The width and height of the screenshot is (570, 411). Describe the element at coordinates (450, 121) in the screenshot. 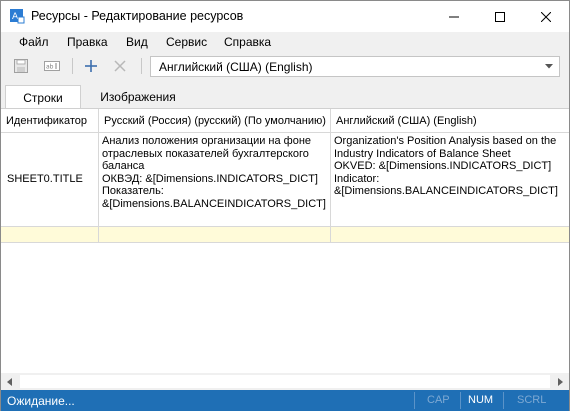

I see `column-header-english: Английский (США) (English)` at that location.